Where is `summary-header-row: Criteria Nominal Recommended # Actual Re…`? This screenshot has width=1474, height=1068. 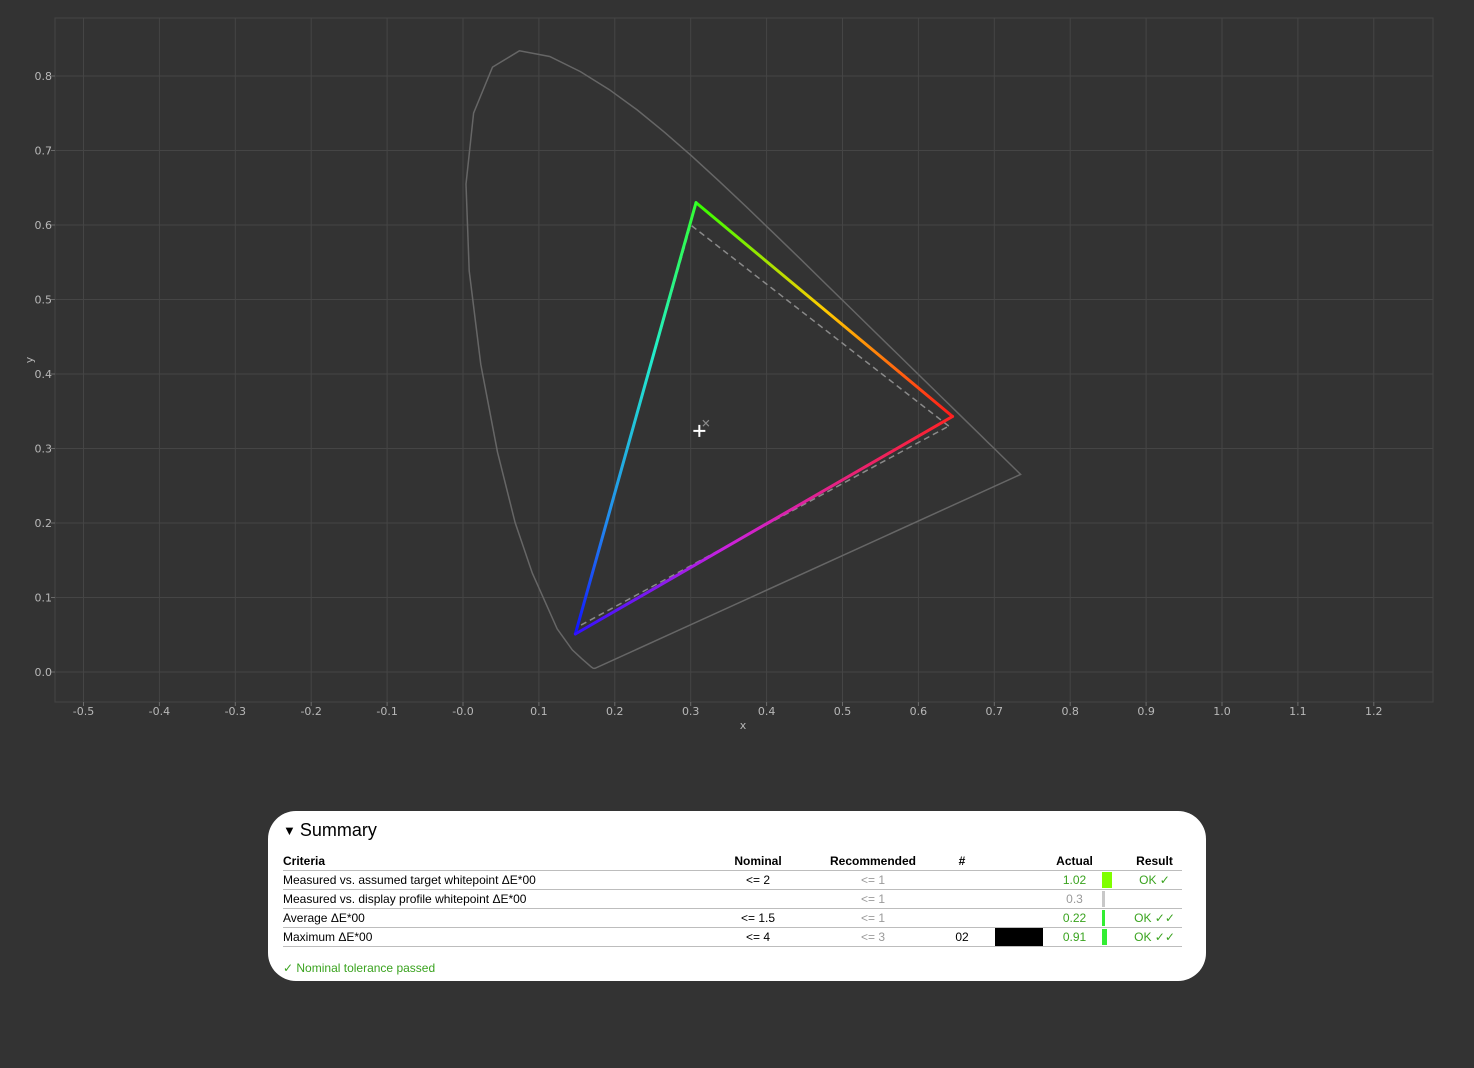
summary-header-row: Criteria Nominal Recommended # Actual Re… is located at coordinates (732, 861).